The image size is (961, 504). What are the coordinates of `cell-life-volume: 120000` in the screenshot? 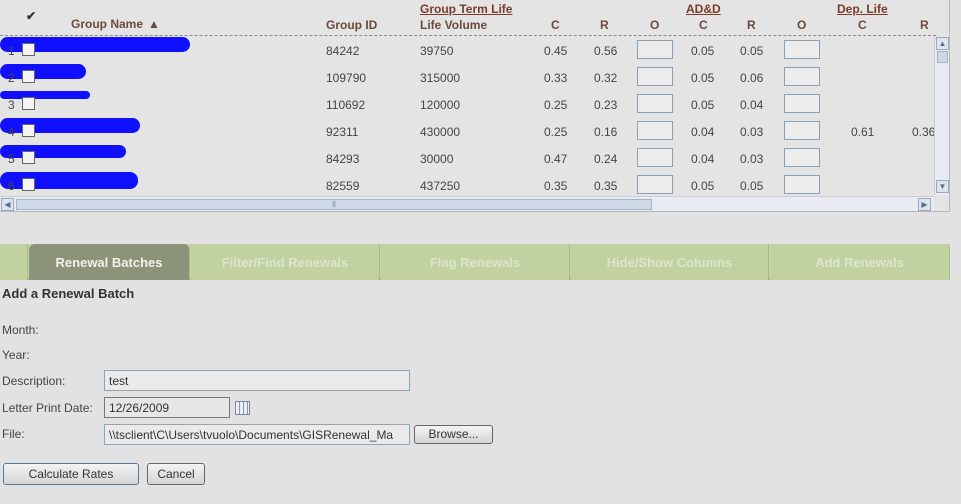 It's located at (440, 105).